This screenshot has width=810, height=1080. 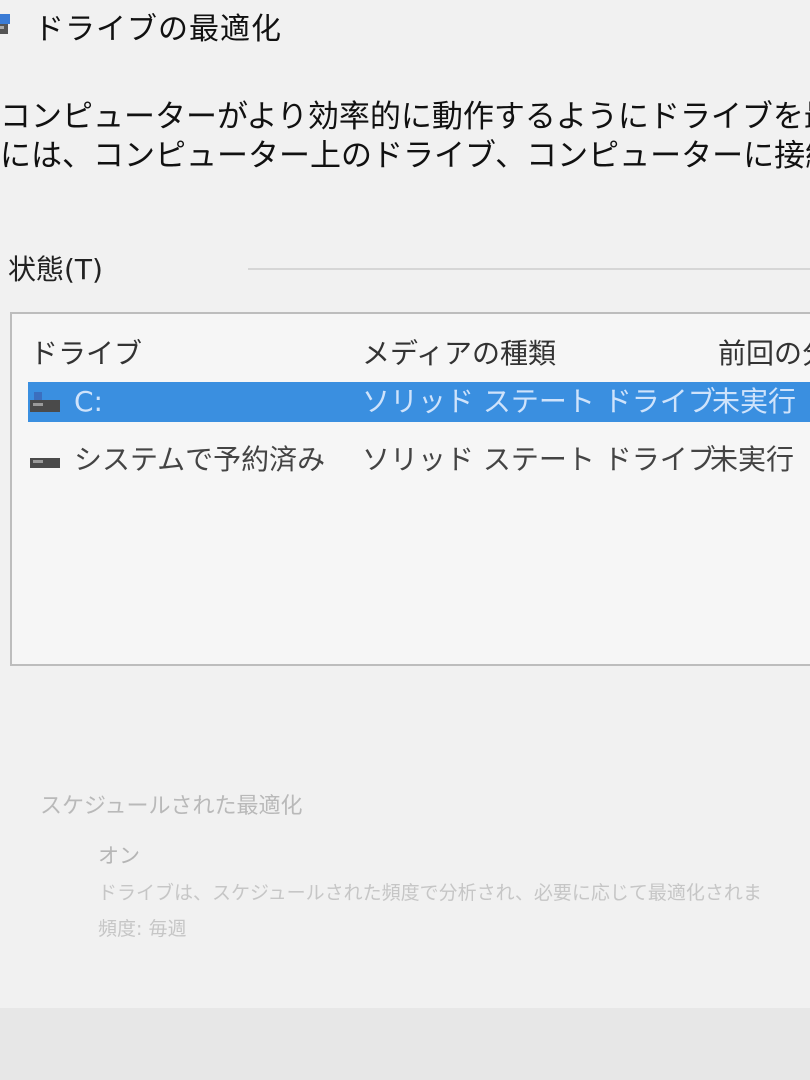 What do you see at coordinates (200, 459) in the screenshot?
I see `drive-name: システムで予約済み` at bounding box center [200, 459].